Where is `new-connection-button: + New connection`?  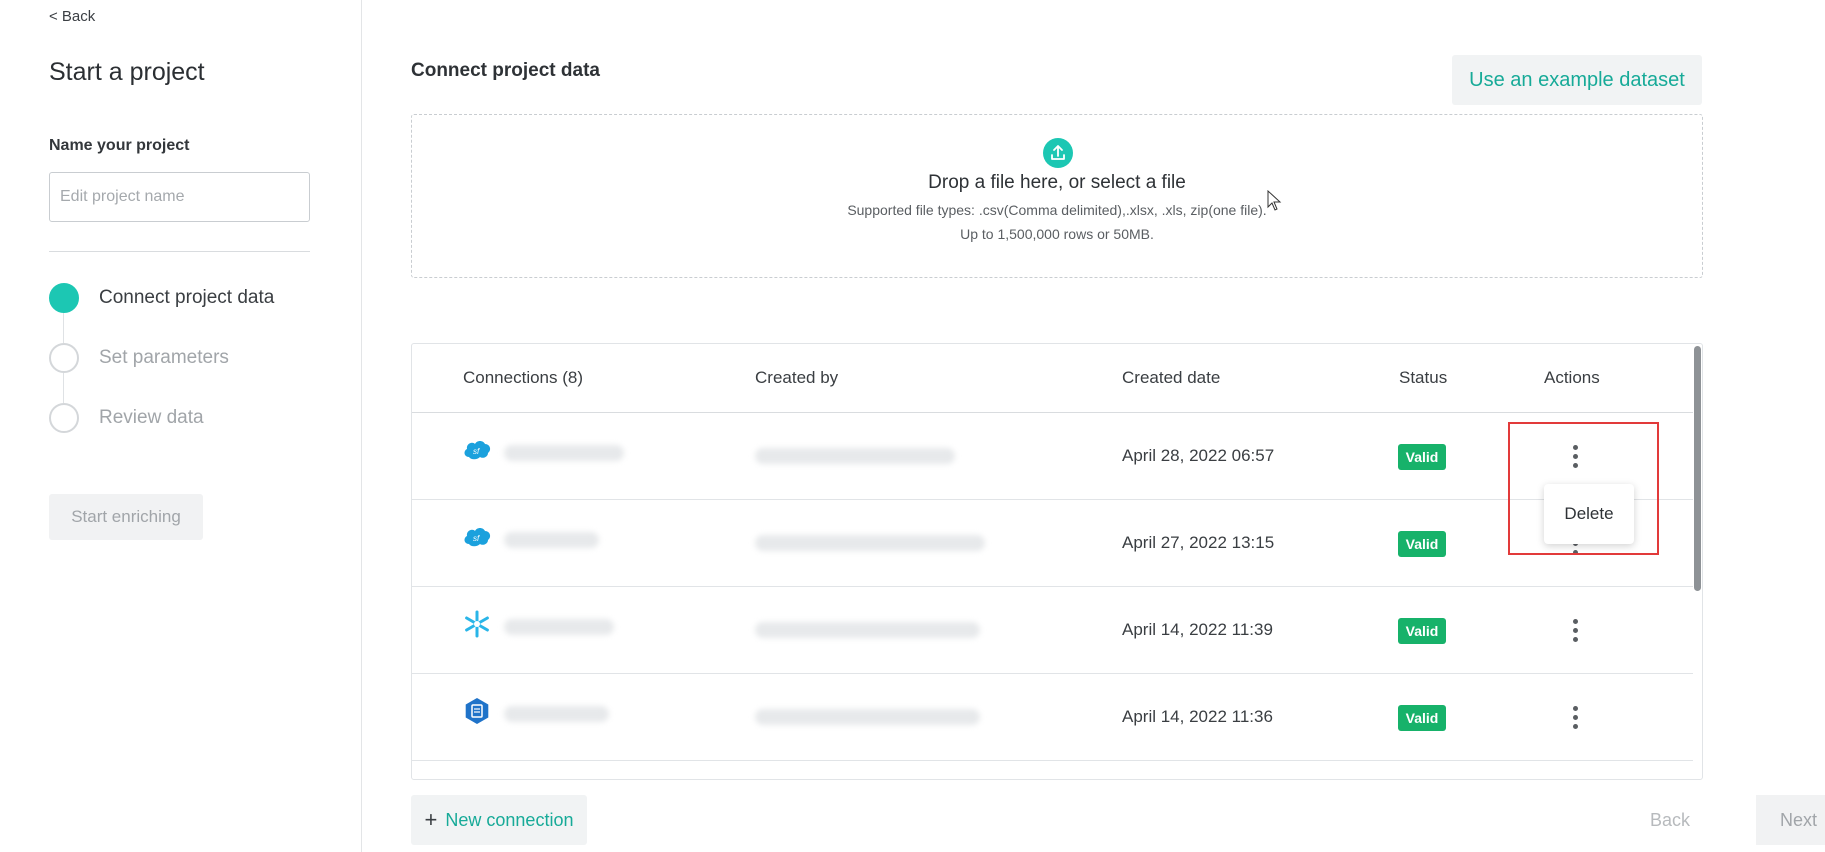 new-connection-button: + New connection is located at coordinates (499, 820).